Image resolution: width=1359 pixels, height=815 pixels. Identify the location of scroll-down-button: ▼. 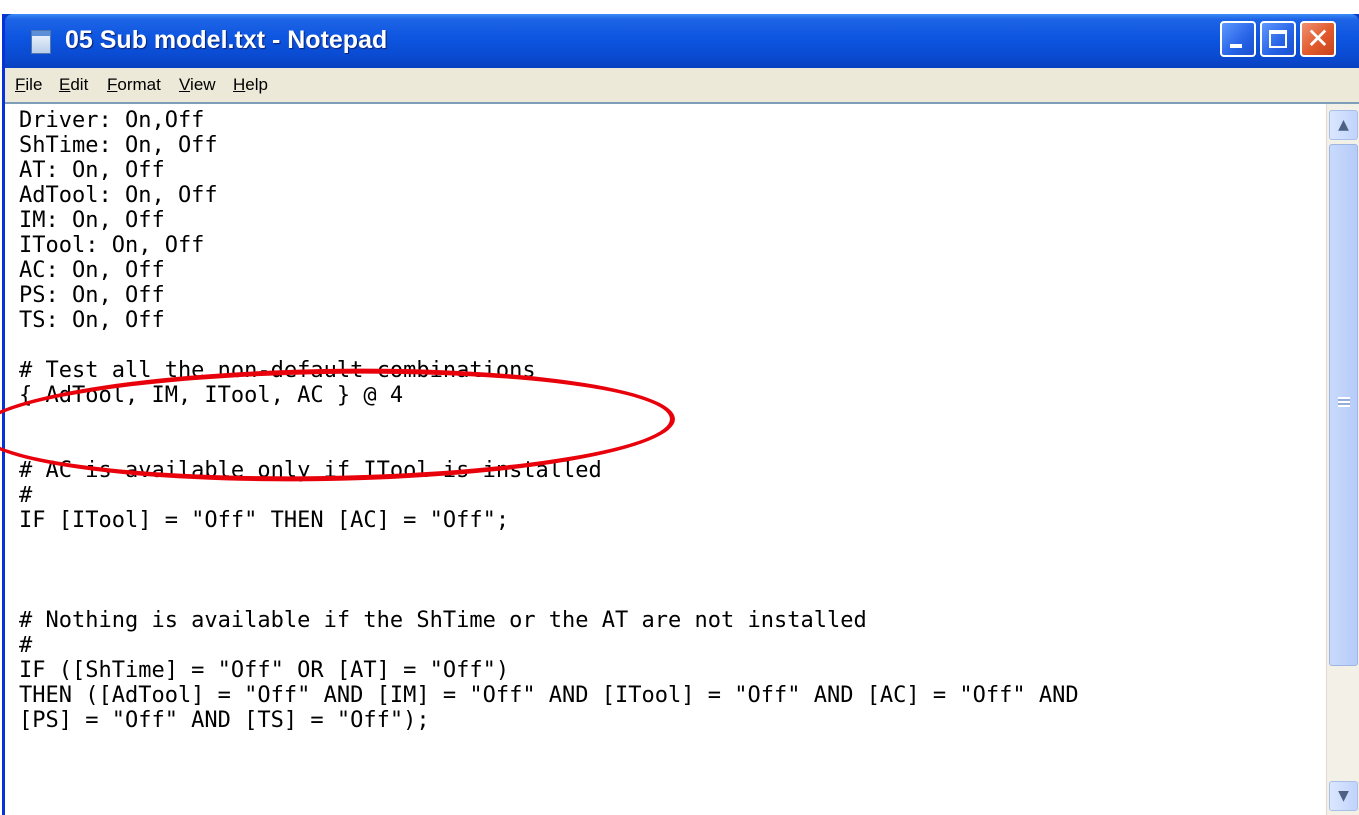
(1343, 796).